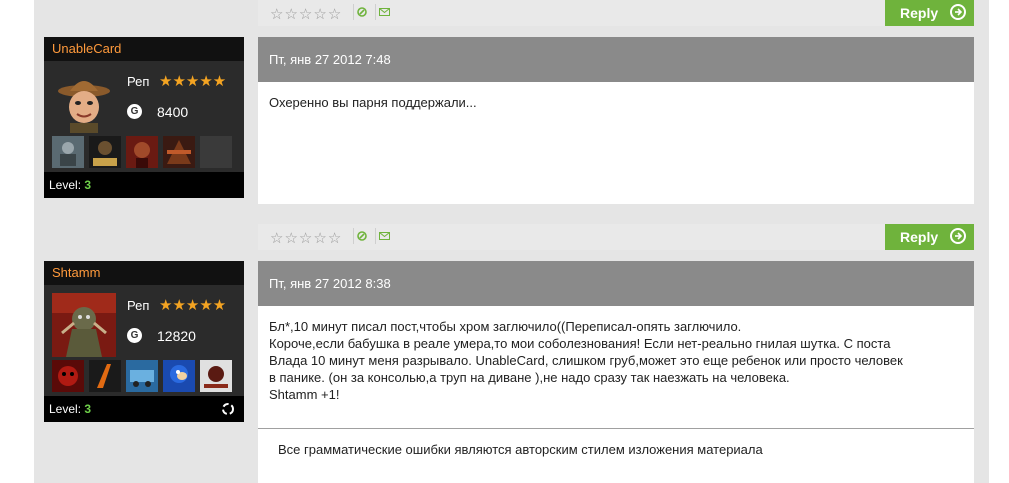 Image resolution: width=1009 pixels, height=483 pixels. What do you see at coordinates (304, 394) in the screenshot?
I see `post-text-line: Shtamm +1!` at bounding box center [304, 394].